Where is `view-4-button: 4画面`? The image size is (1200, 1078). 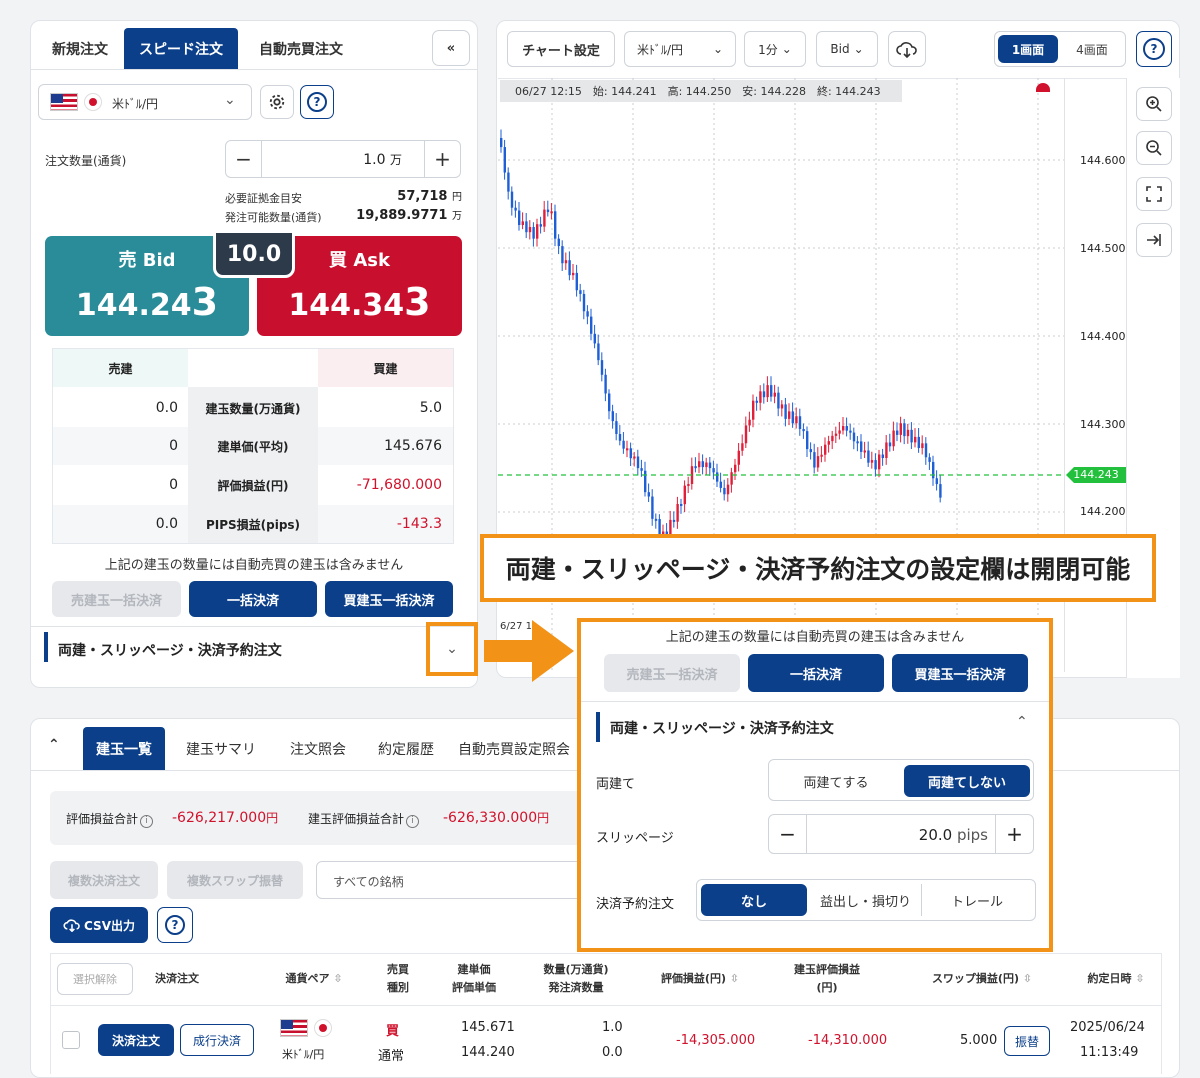 view-4-button: 4画面 is located at coordinates (1092, 49).